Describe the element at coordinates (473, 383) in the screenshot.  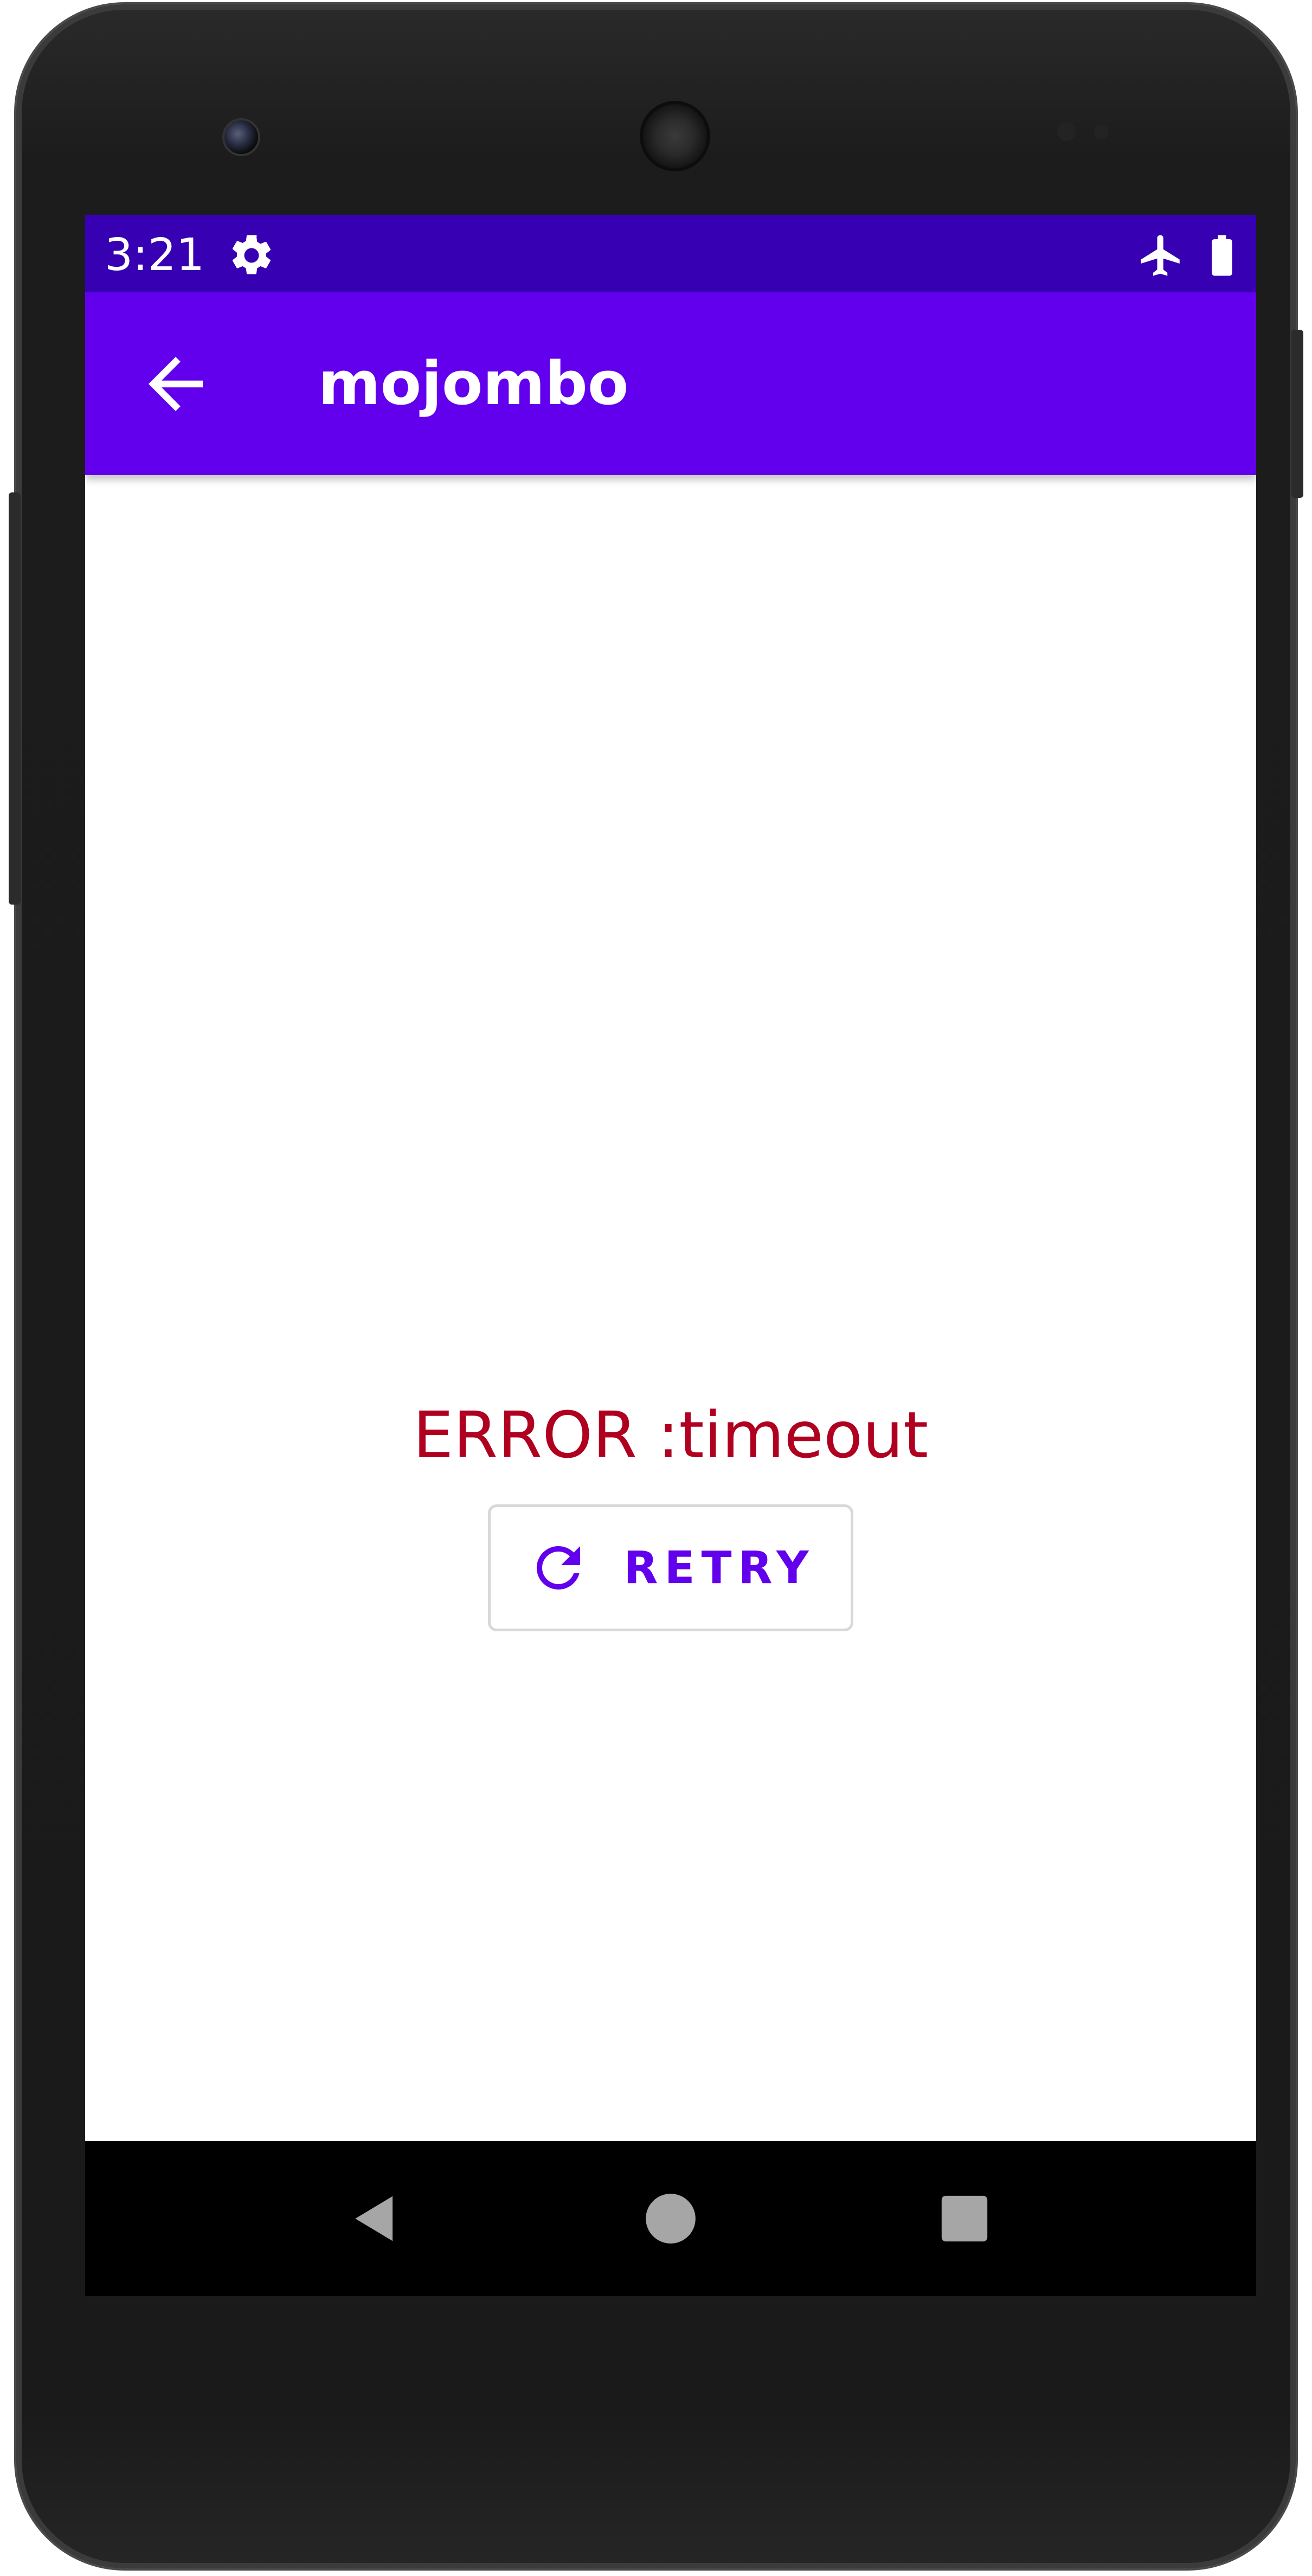
I see `page-title: mojombo` at that location.